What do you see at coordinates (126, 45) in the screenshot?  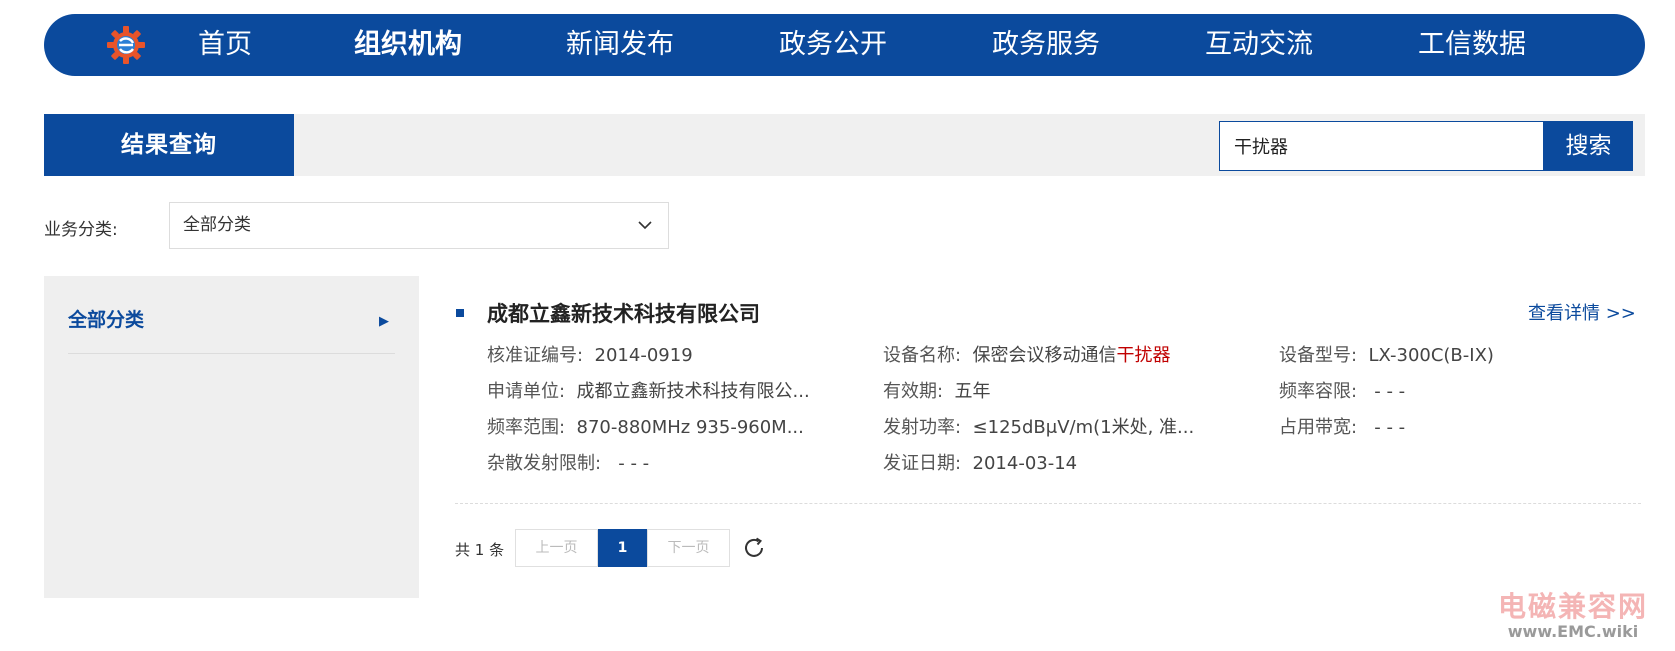 I see `site-logo-icon` at bounding box center [126, 45].